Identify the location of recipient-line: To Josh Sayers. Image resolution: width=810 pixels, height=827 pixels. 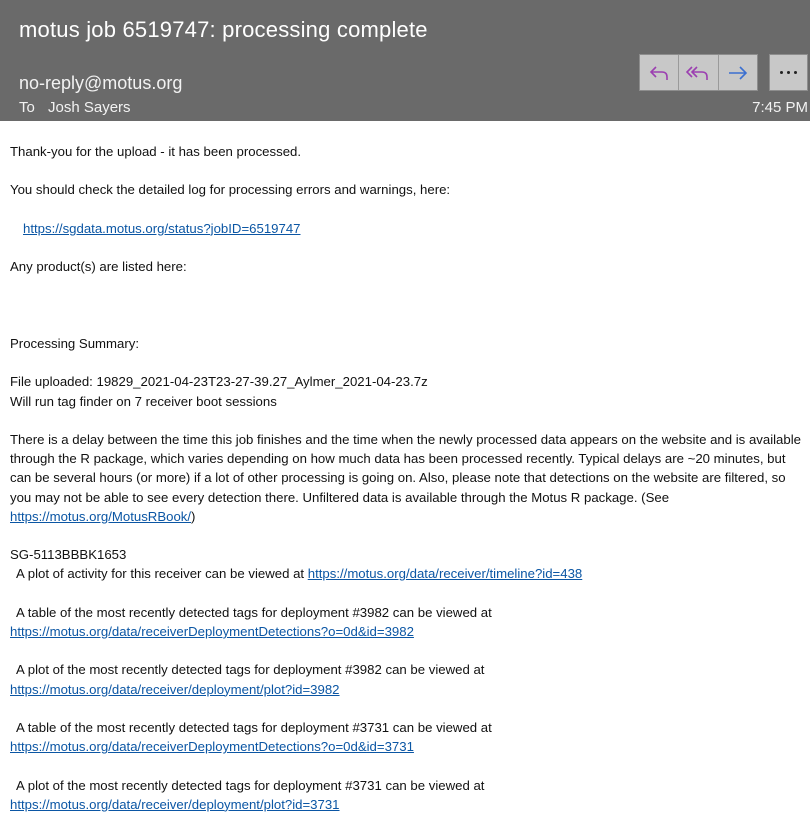
(75, 107).